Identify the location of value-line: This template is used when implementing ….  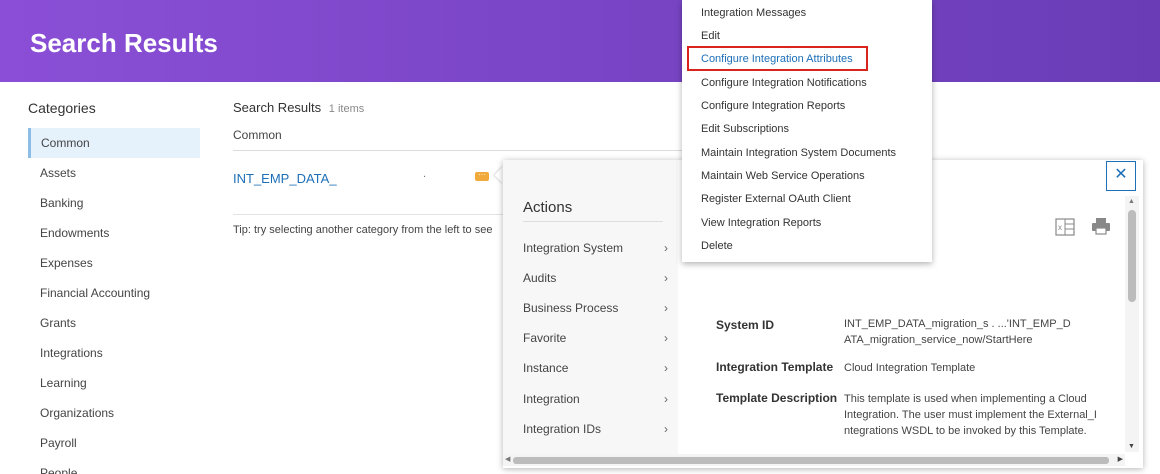
(965, 399).